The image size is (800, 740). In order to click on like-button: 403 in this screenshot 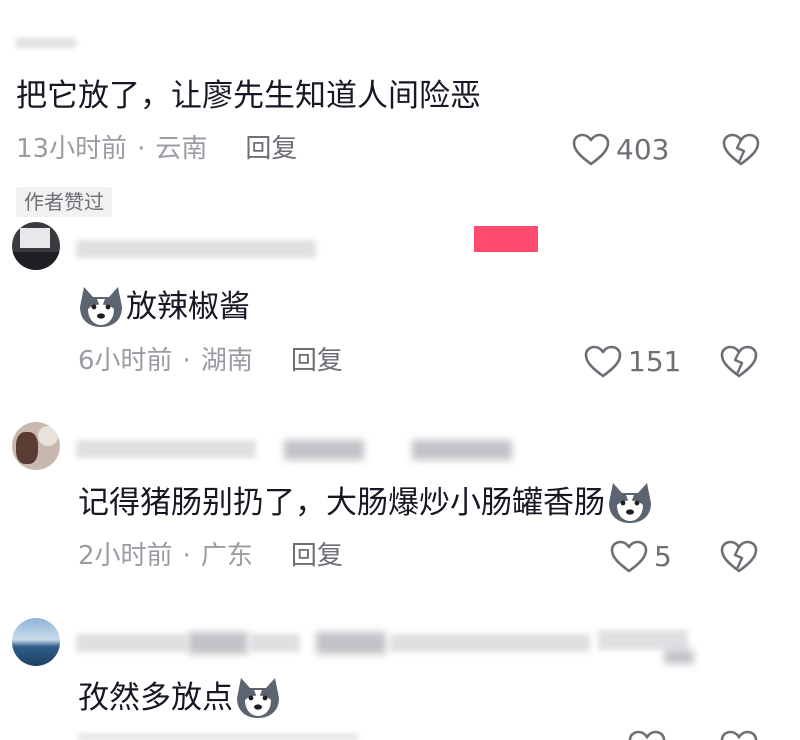, I will do `click(620, 150)`.